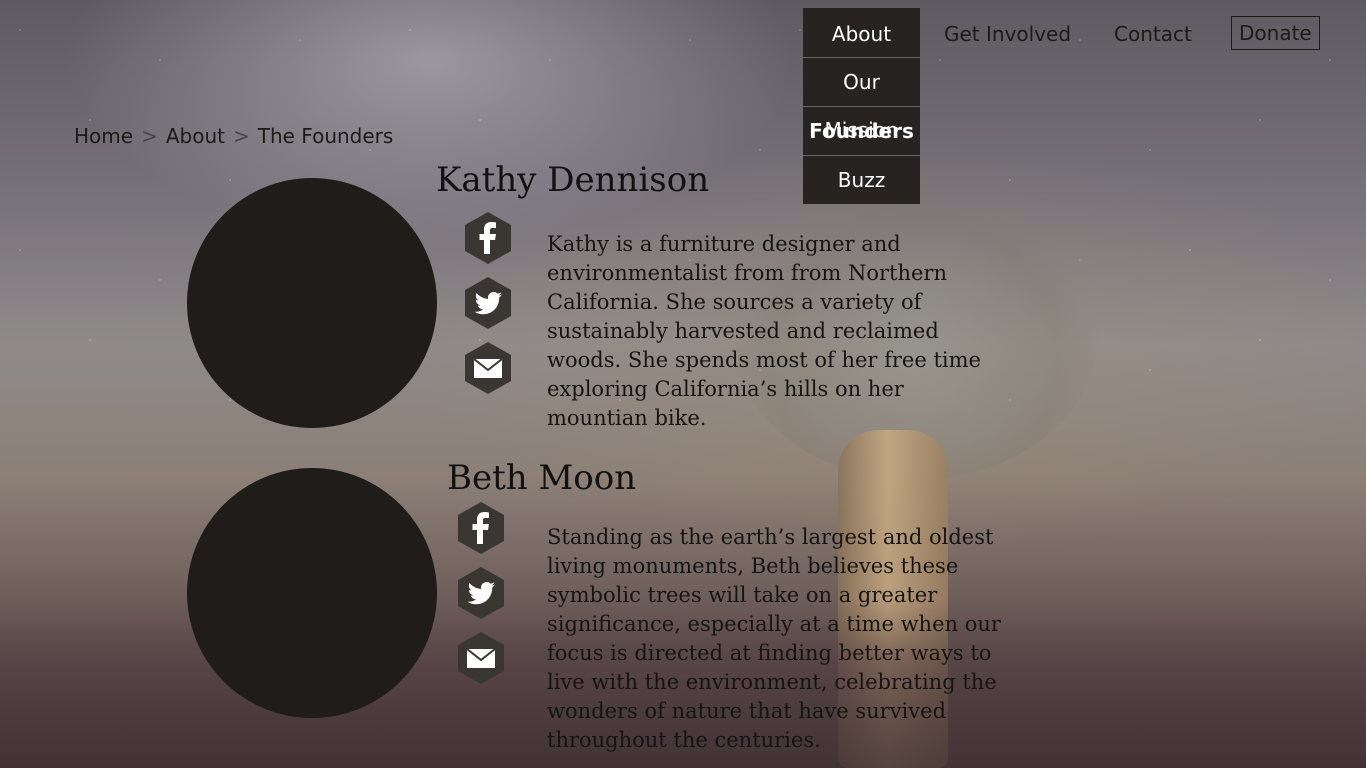 This screenshot has width=1366, height=768. Describe the element at coordinates (753, 566) in the screenshot. I see `bio-line: living monuments, Beth believes these` at that location.